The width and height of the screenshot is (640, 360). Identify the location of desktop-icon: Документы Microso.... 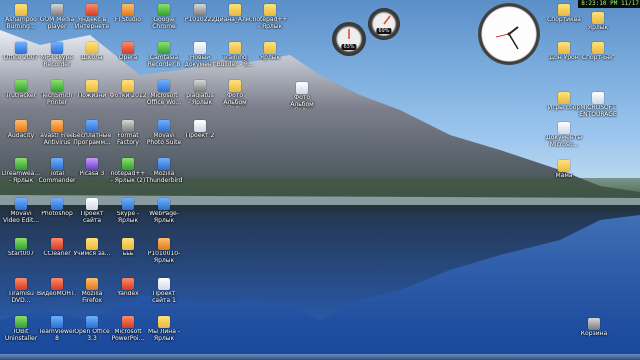
(564, 135).